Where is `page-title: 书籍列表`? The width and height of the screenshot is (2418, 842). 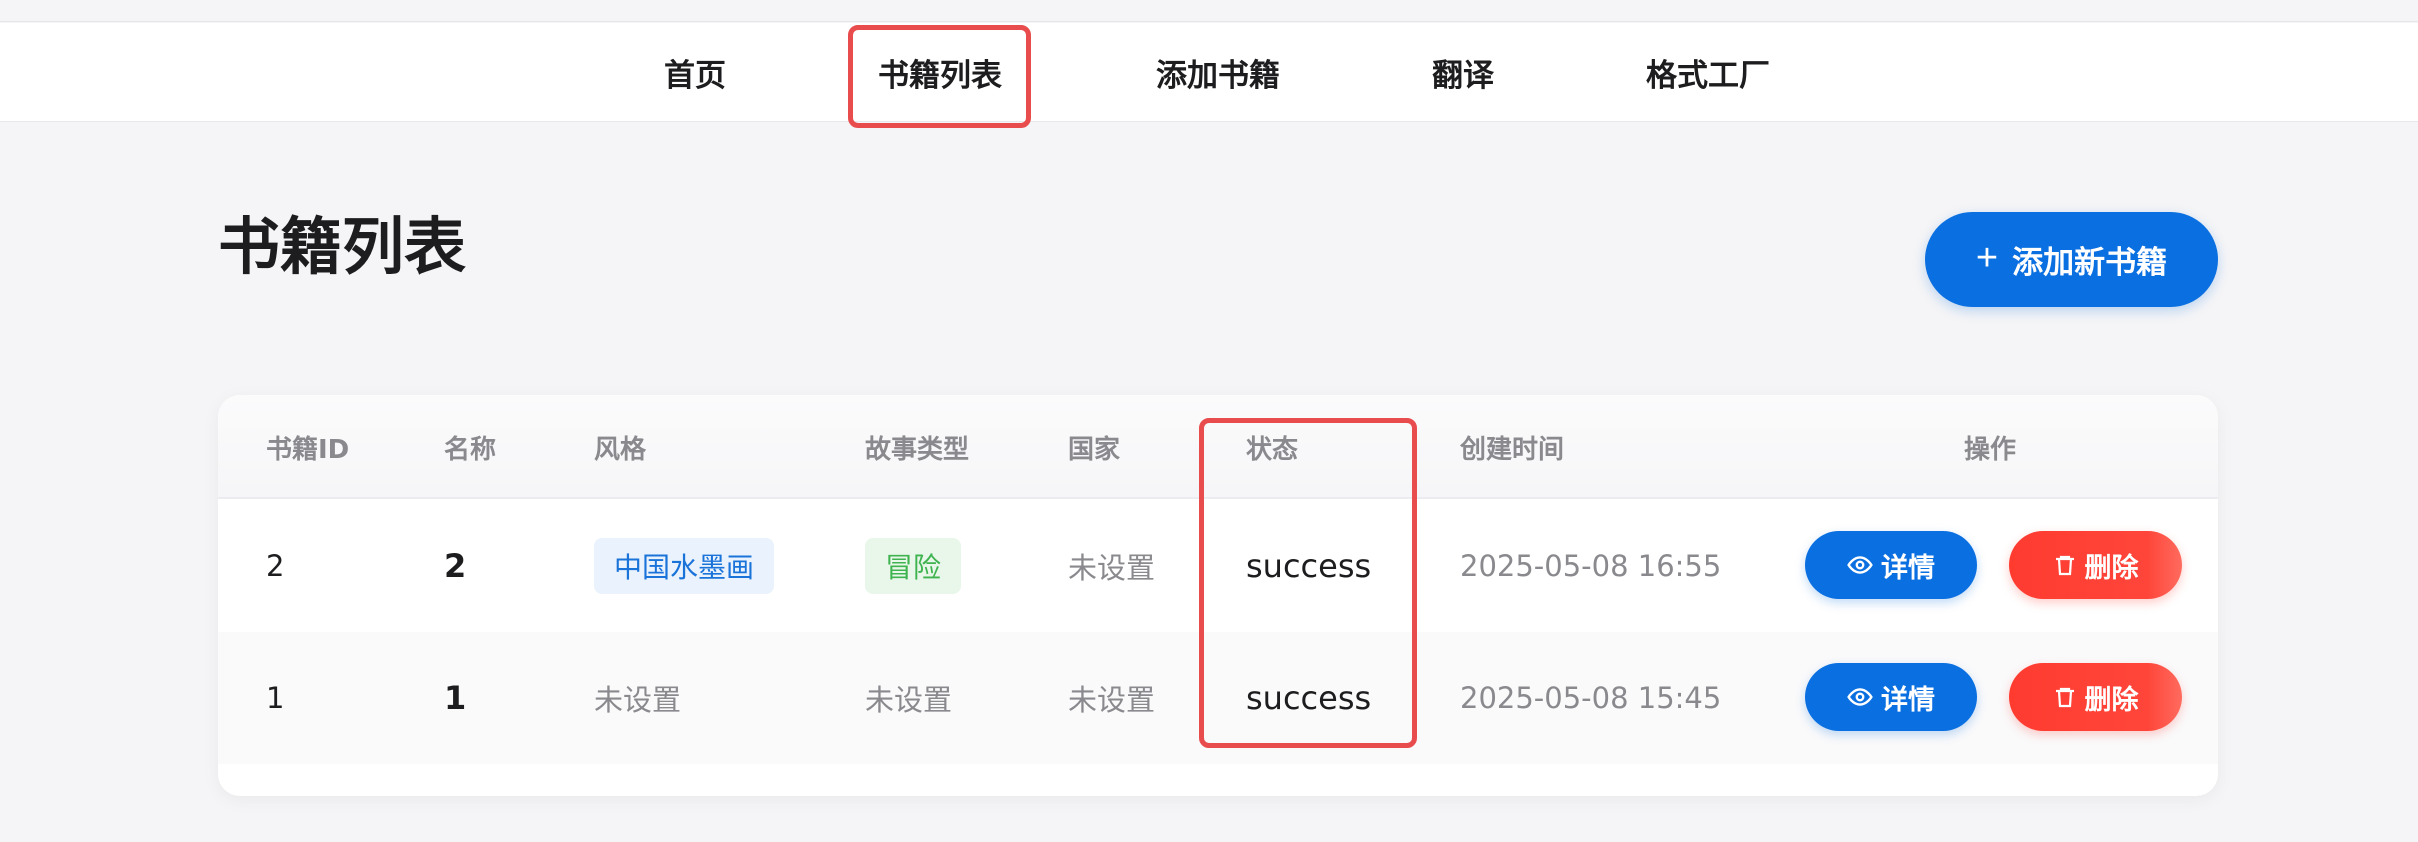 page-title: 书籍列表 is located at coordinates (342, 246).